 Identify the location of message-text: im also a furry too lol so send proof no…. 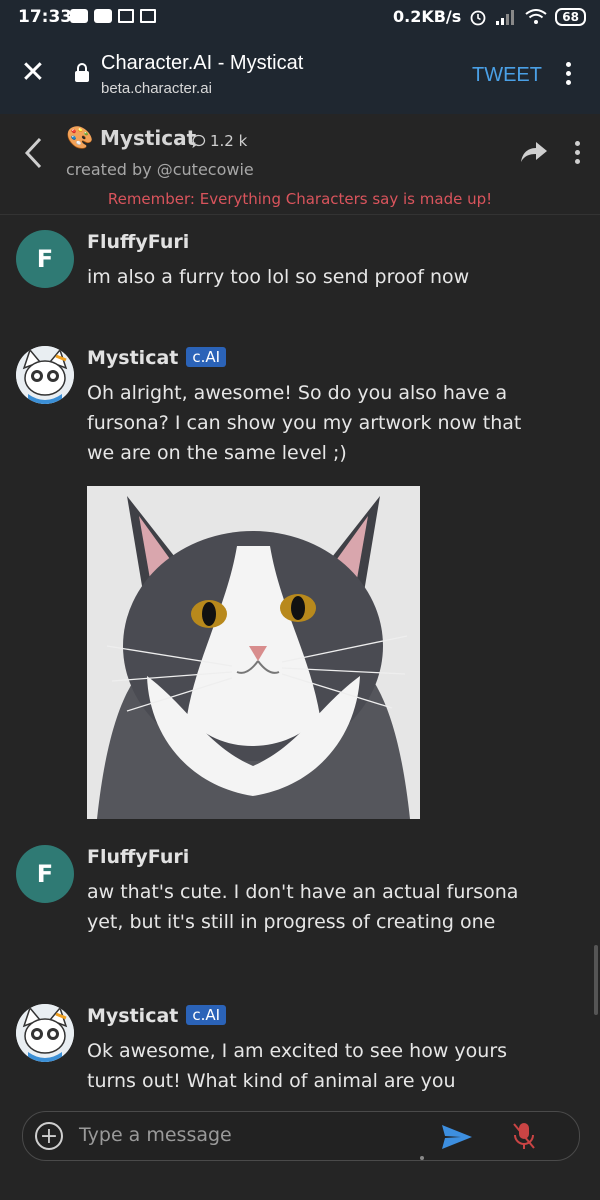
(278, 277).